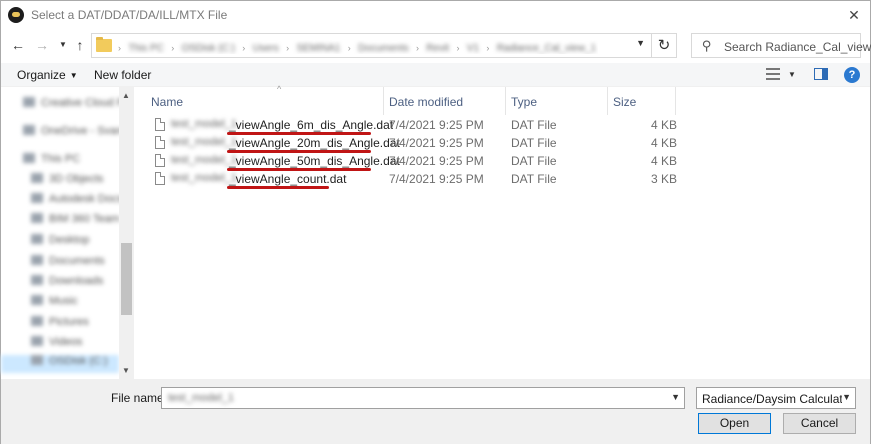 The height and width of the screenshot is (444, 871). I want to click on file-name: _viewAngle_6m_dis_Angle.dat, so click(311, 125).